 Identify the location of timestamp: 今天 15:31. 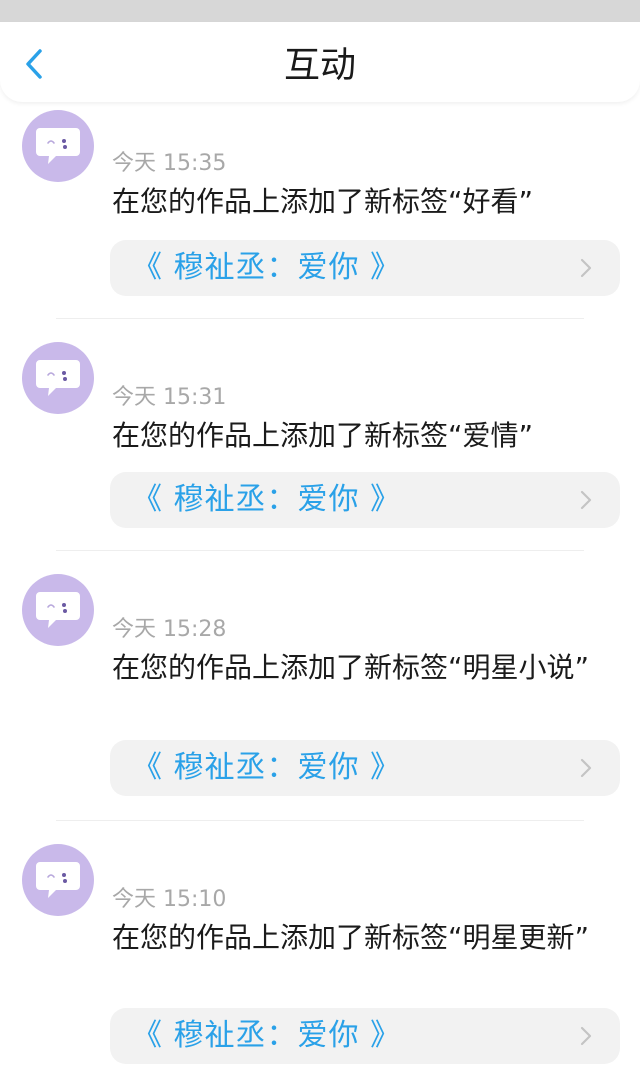
(169, 397).